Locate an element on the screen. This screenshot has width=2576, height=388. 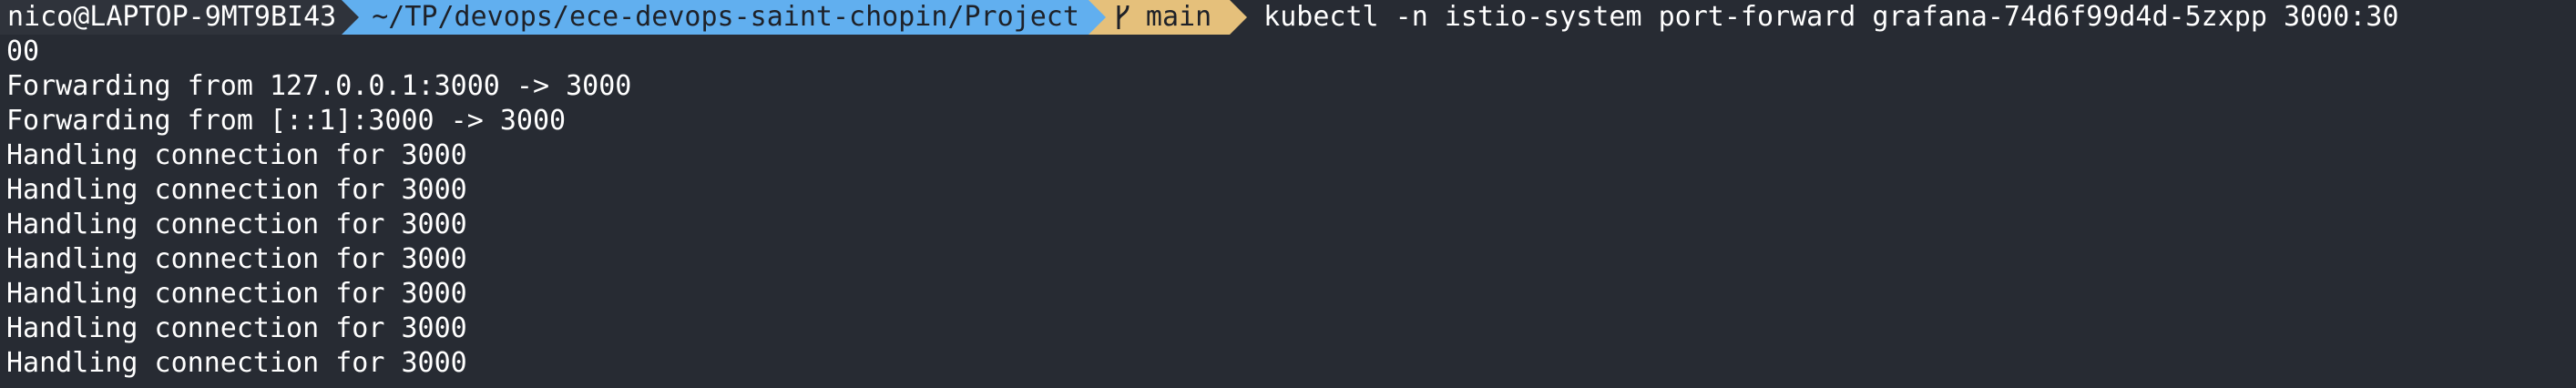
prompt-git-segment: main is located at coordinates (1168, 18).